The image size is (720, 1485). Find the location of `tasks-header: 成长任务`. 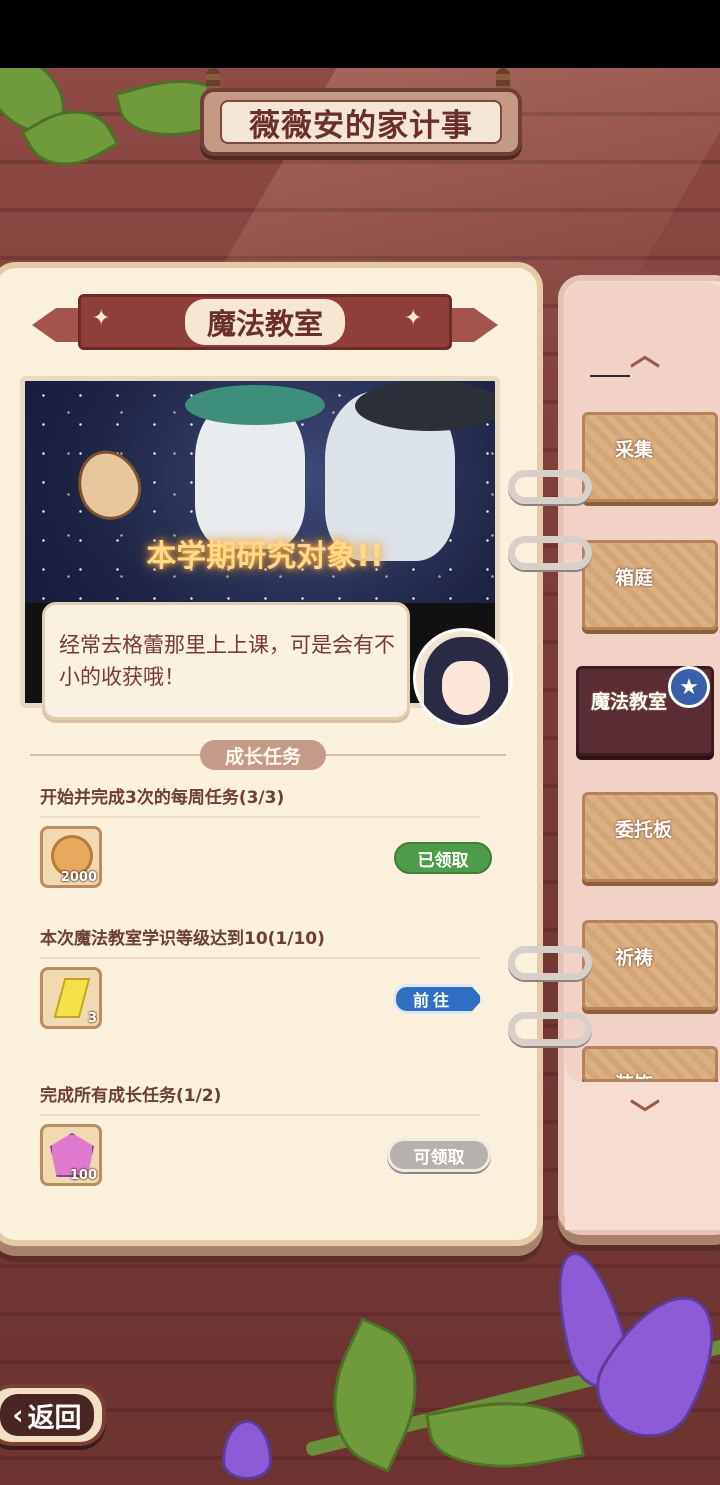

tasks-header: 成长任务 is located at coordinates (263, 755).